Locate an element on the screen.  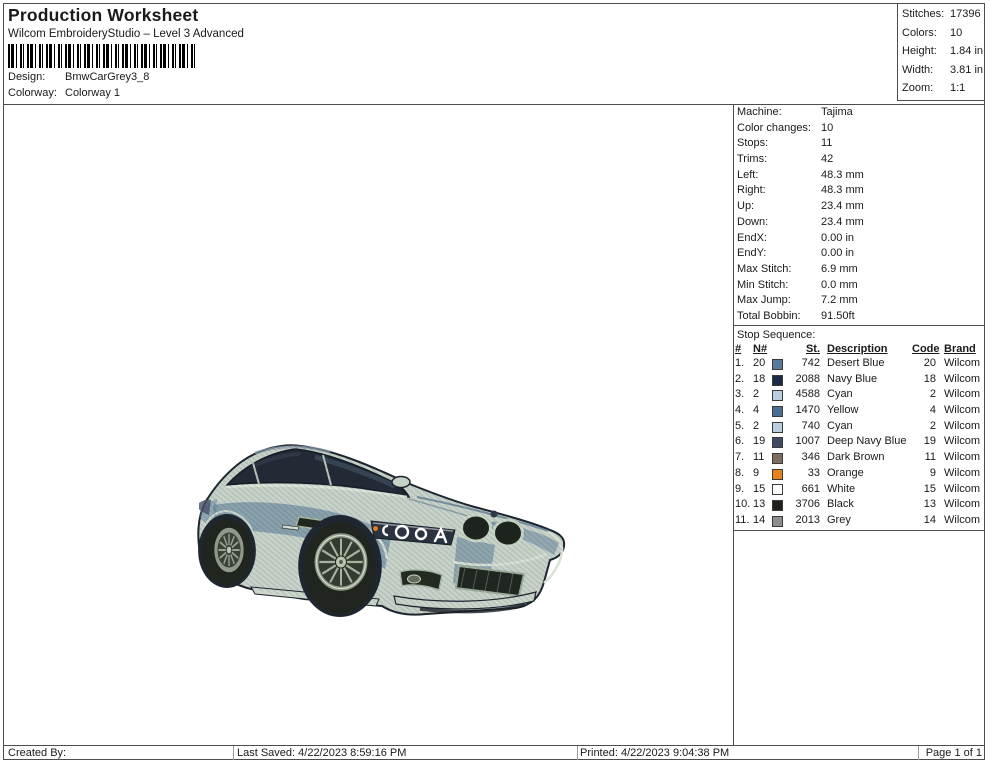
info-row: Colors: 10 is located at coordinates (943, 33).